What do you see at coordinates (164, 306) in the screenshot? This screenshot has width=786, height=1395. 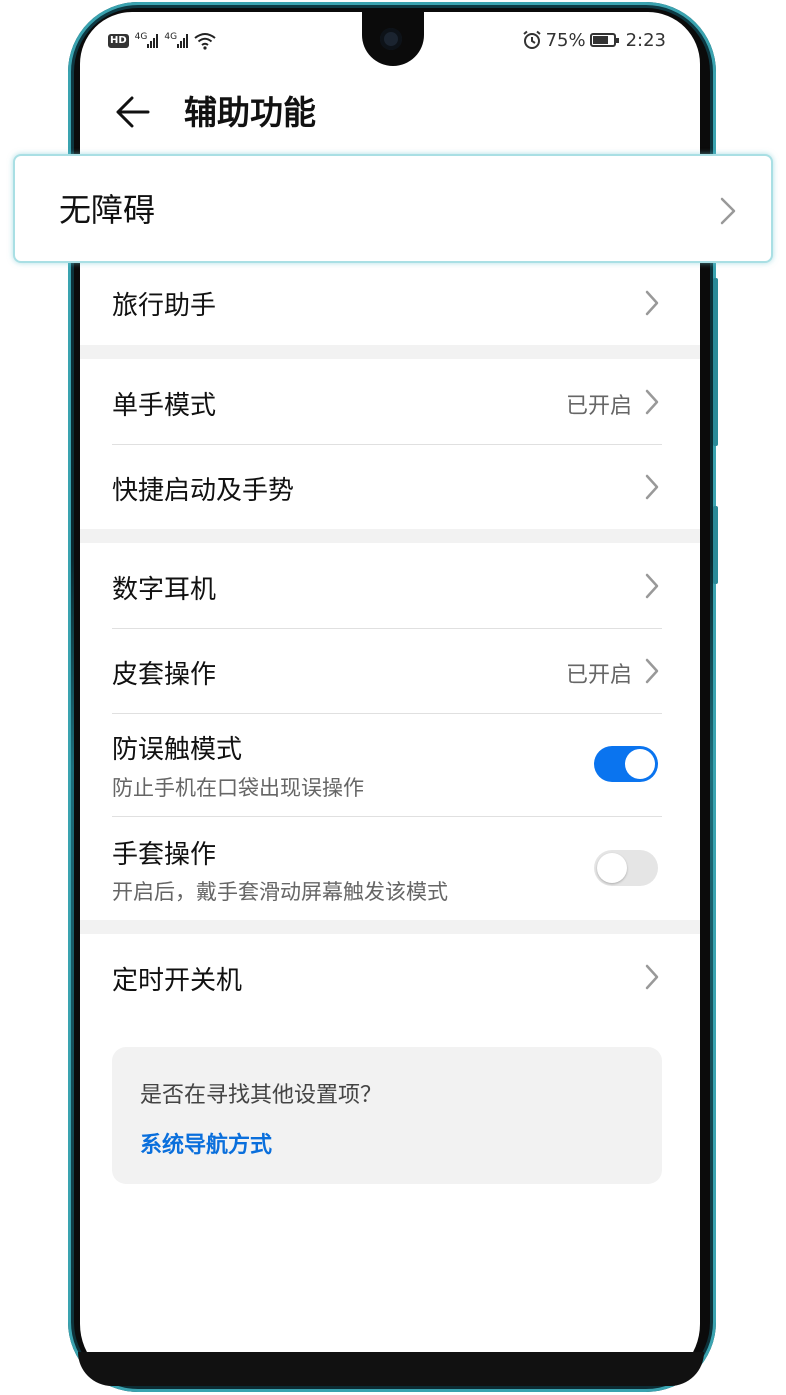 I see `list-item-label: 旅行助手` at bounding box center [164, 306].